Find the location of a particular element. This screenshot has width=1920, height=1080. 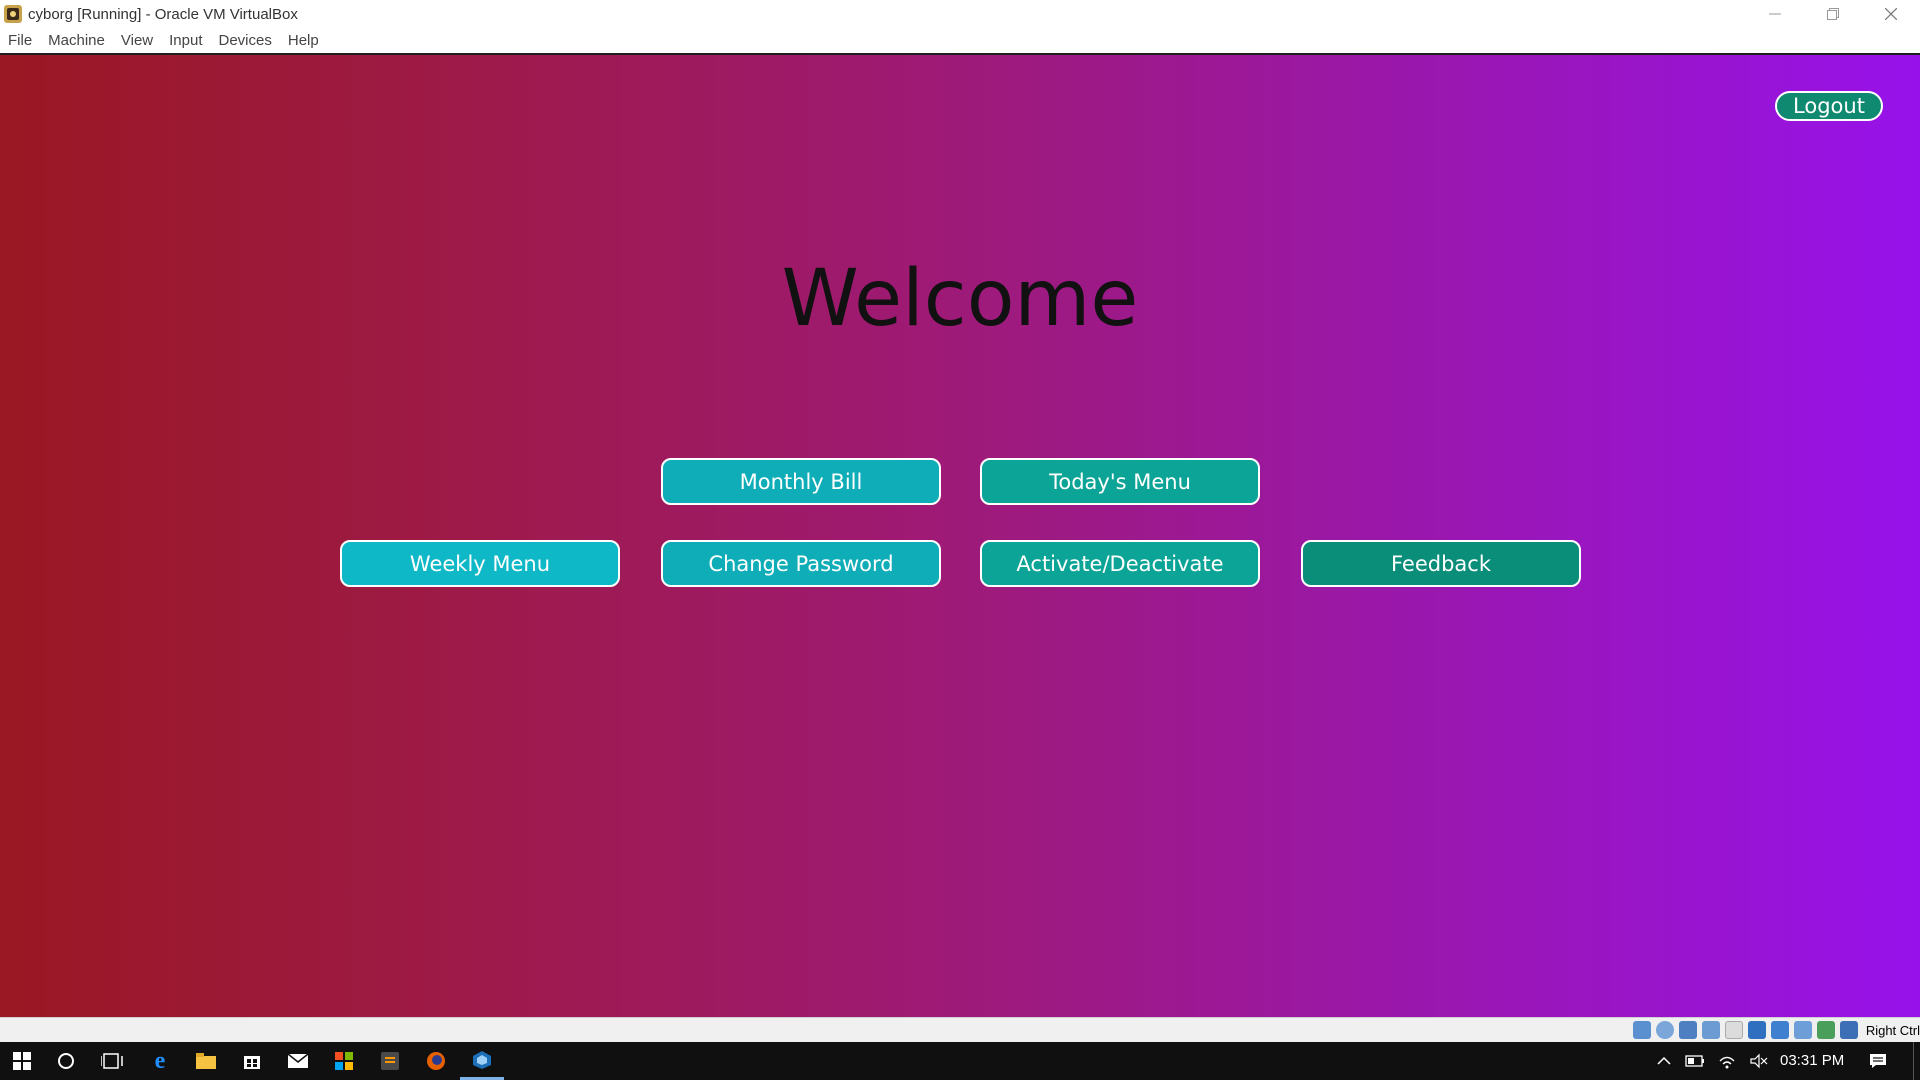

store-button is located at coordinates (252, 1061).